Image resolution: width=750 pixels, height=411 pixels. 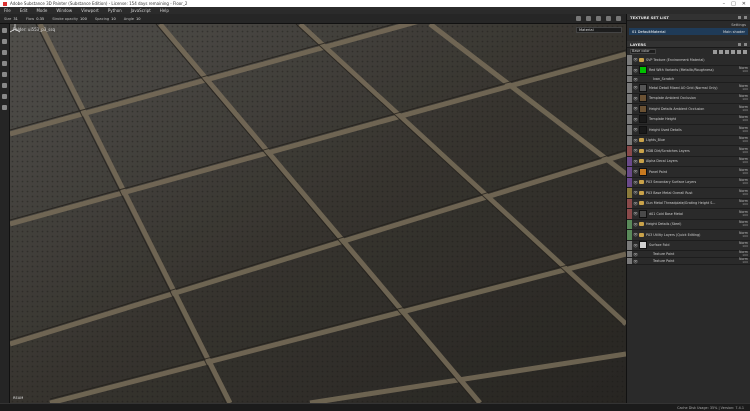 What do you see at coordinates (724, 4) in the screenshot?
I see `minimize-icon: –` at bounding box center [724, 4].